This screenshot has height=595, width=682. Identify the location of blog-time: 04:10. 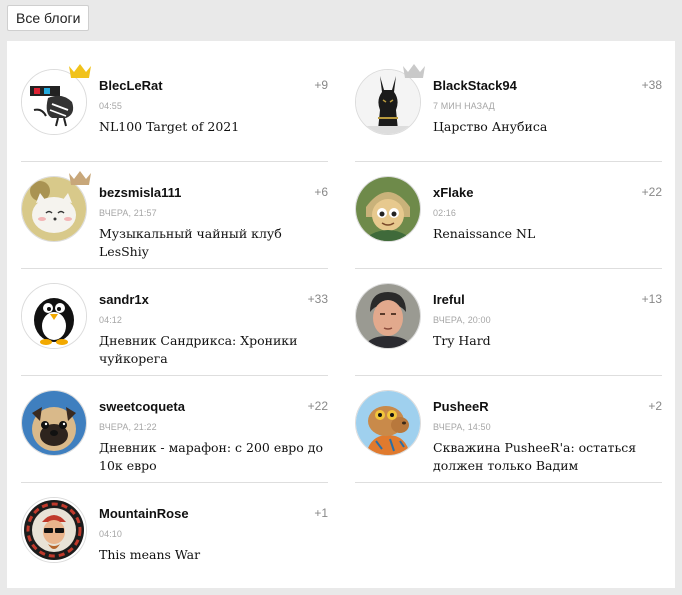
(111, 534).